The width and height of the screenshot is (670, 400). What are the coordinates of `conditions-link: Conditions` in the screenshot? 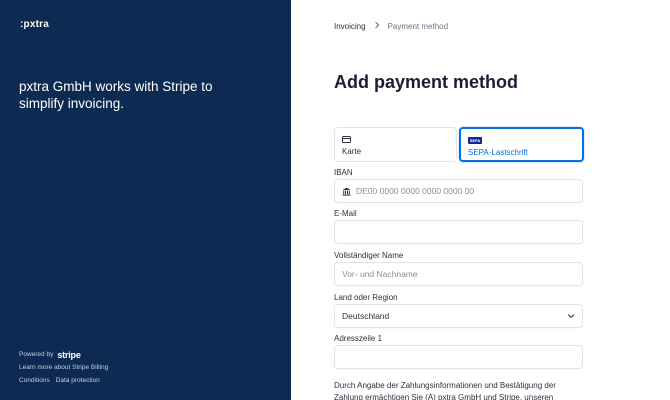 It's located at (34, 380).